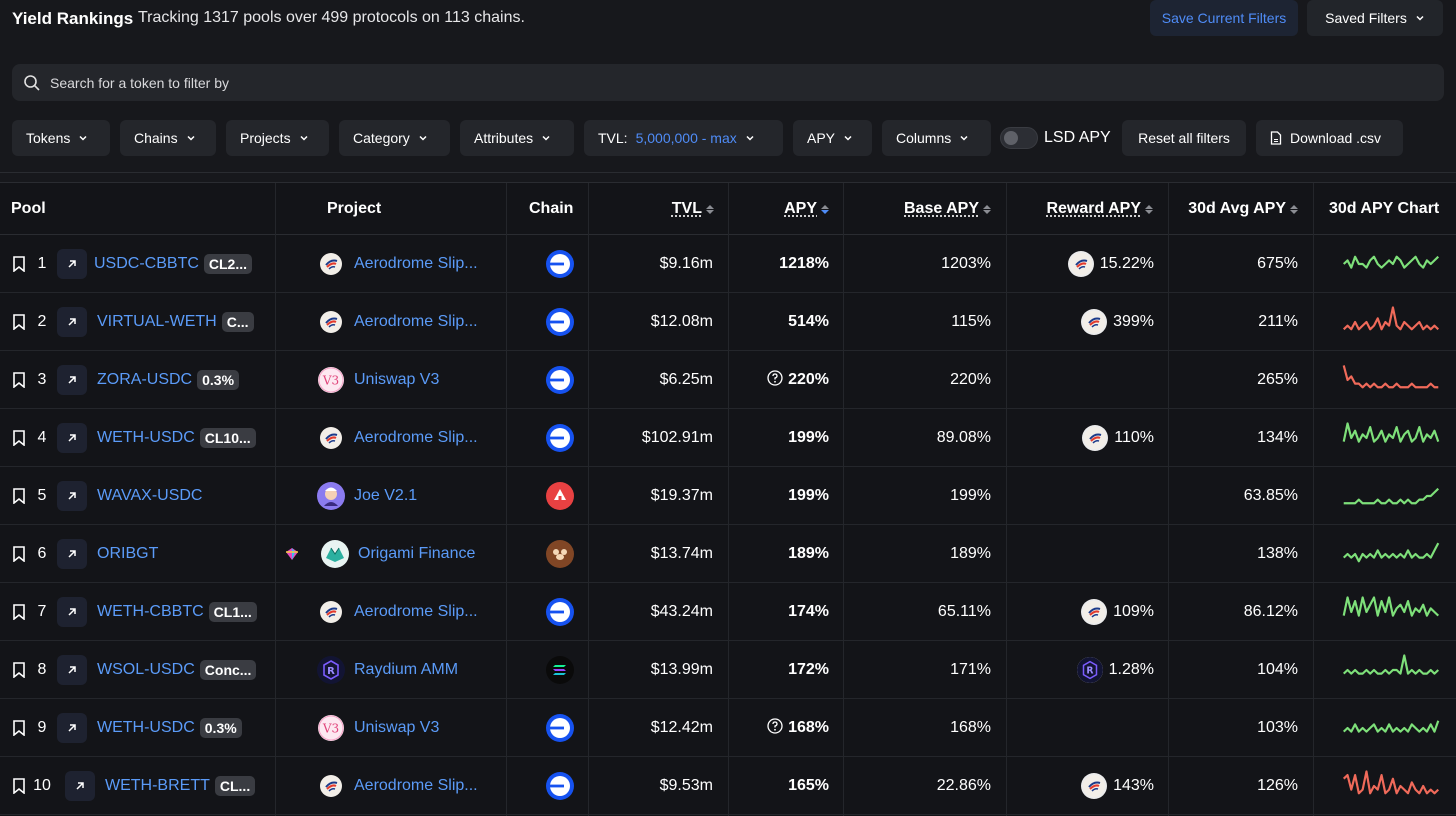 The width and height of the screenshot is (1456, 816). Describe the element at coordinates (150, 612) in the screenshot. I see `pool-name-link: WETH-CBBTC` at that location.